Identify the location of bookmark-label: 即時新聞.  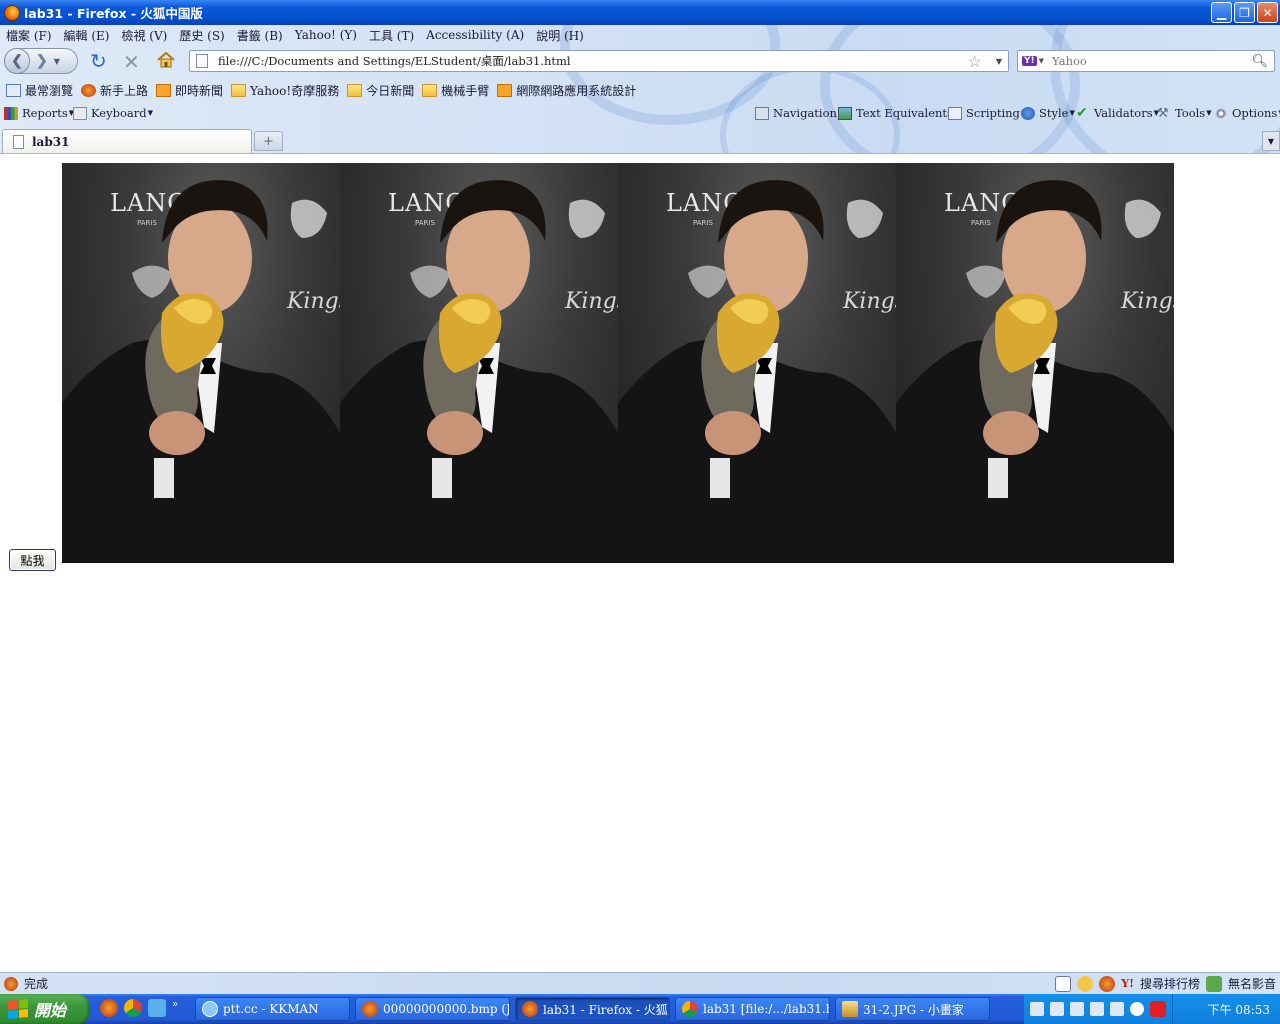
(199, 90).